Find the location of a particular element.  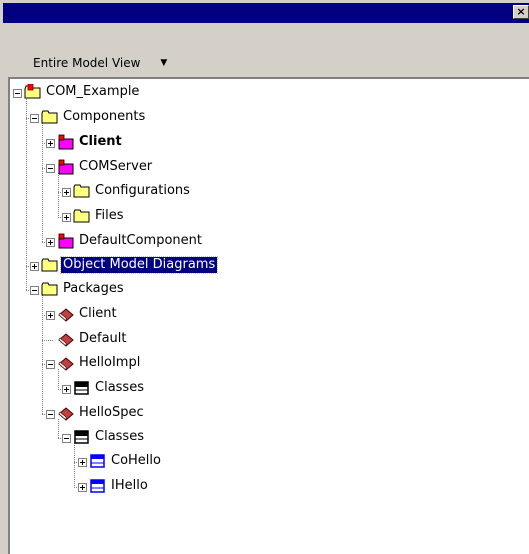

collapse-packages-toggle is located at coordinates (34, 290).